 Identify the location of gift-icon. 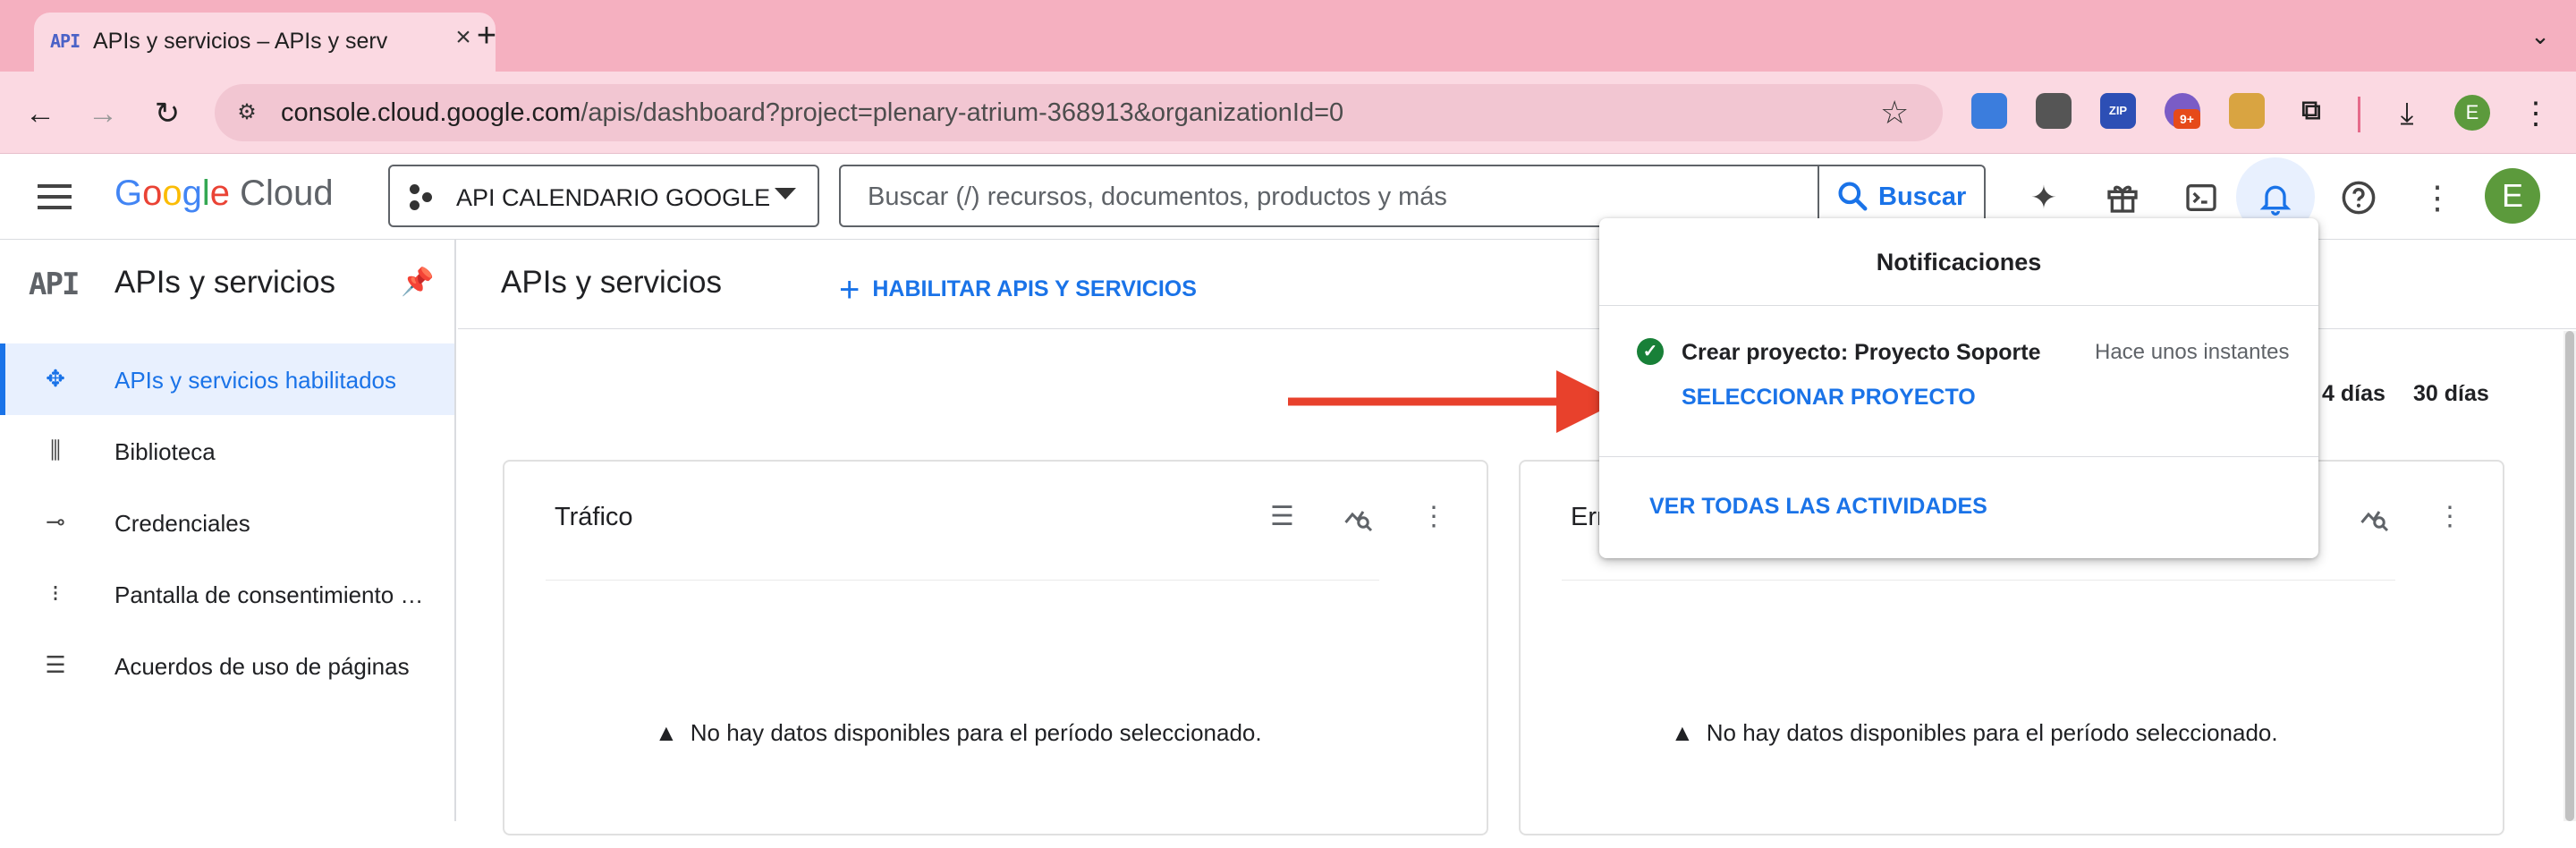
(2122, 197).